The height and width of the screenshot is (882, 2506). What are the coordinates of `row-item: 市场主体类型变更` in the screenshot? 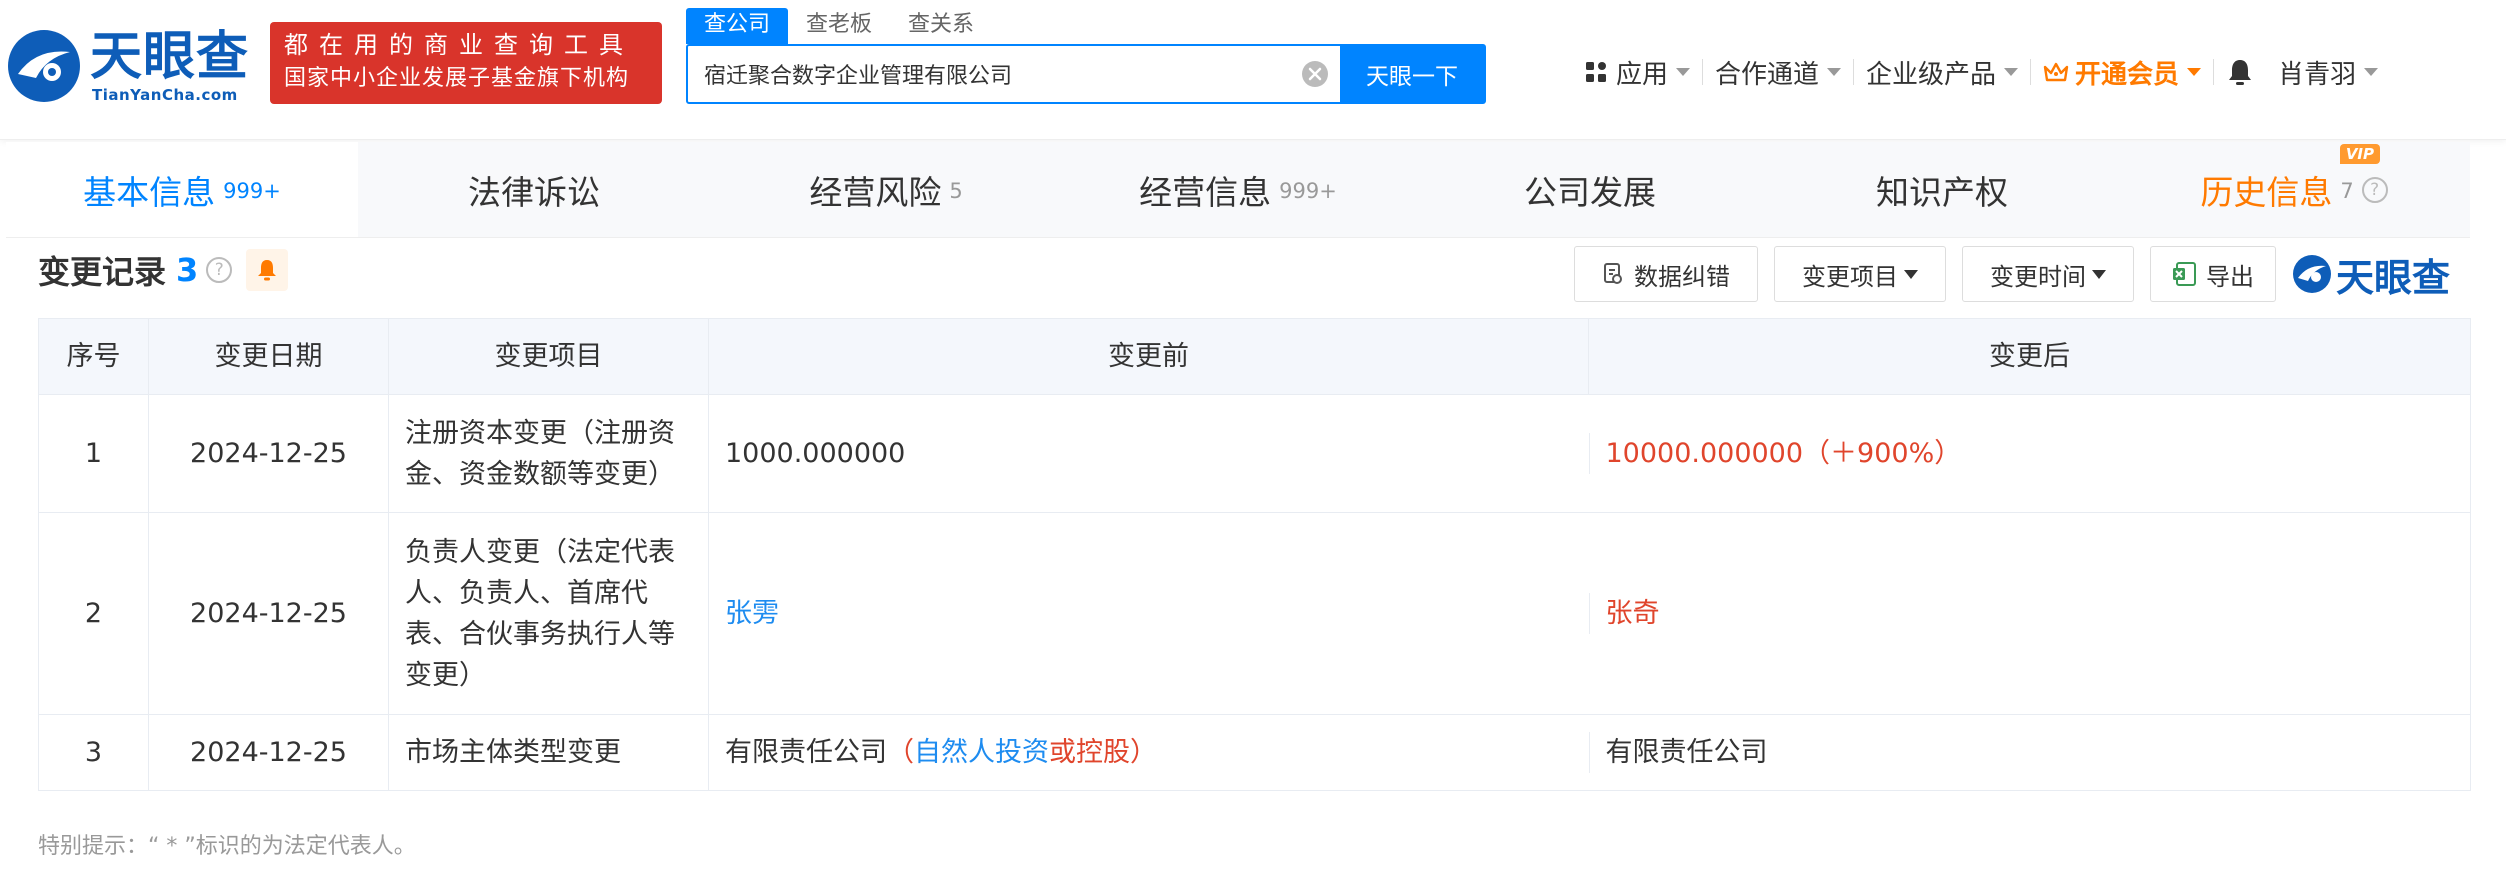 It's located at (548, 752).